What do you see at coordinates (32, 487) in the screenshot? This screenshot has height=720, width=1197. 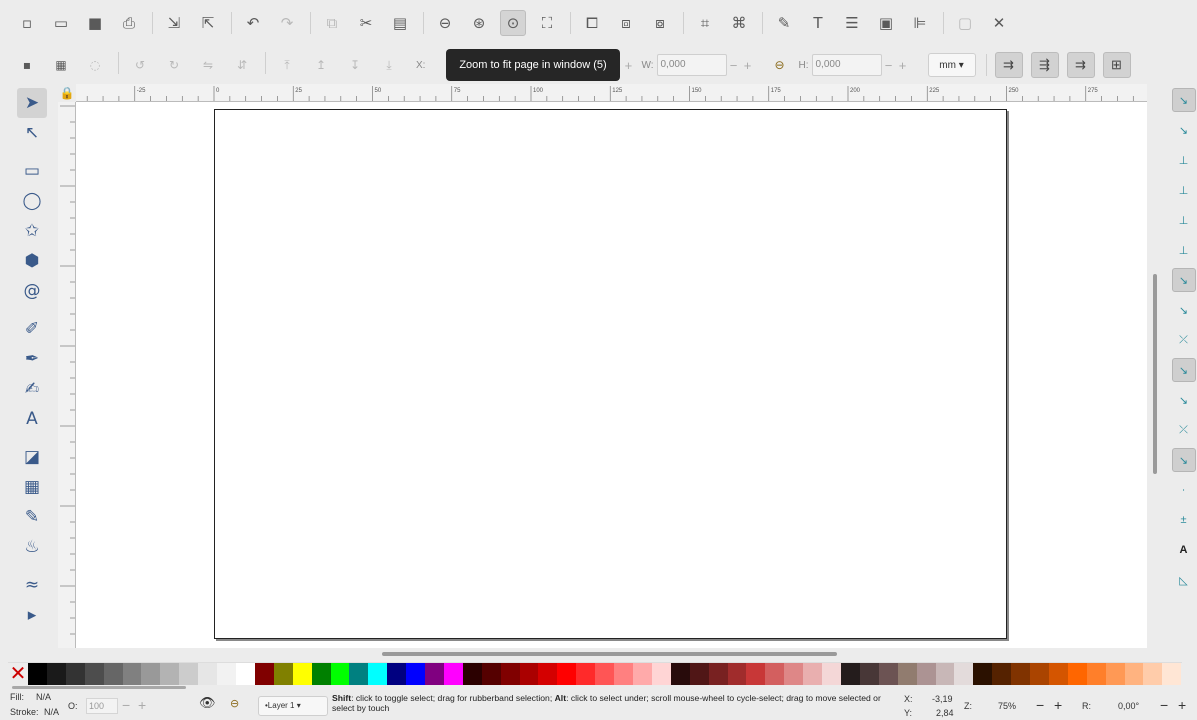 I see `mesh-tool-icon: ▦` at bounding box center [32, 487].